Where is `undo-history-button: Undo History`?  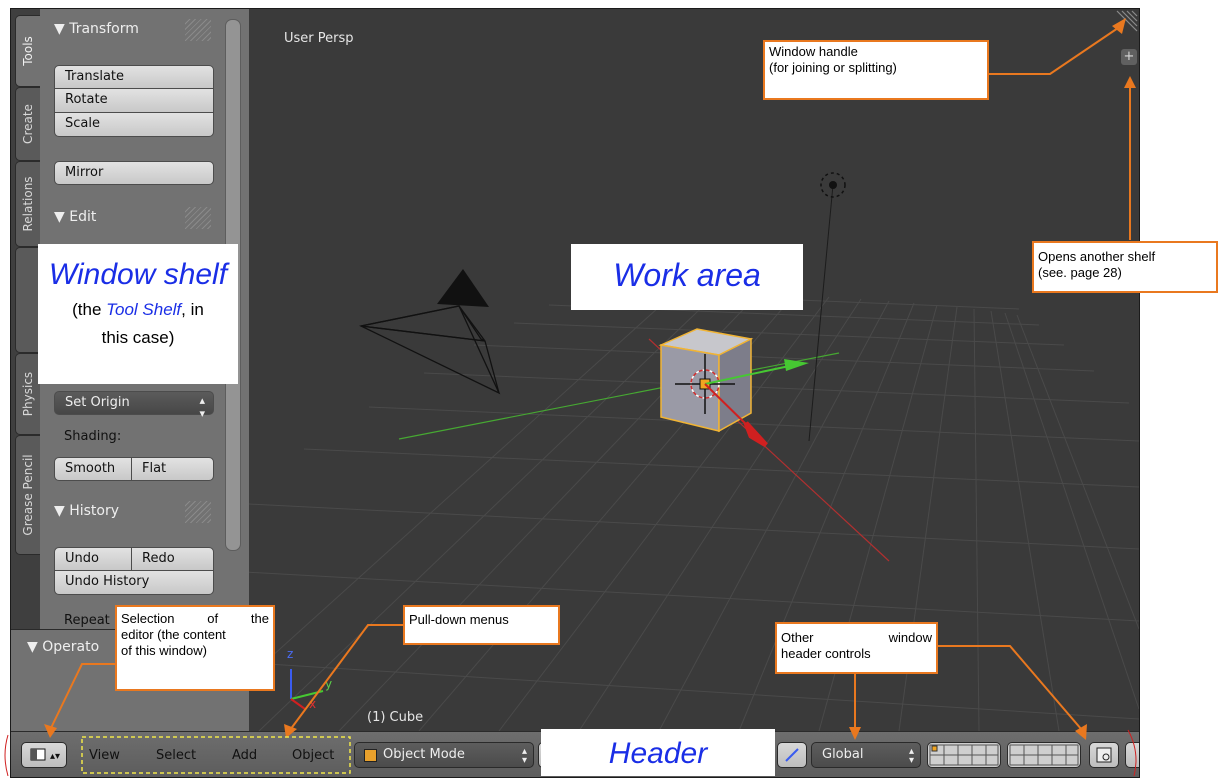
undo-history-button: Undo History is located at coordinates (134, 583).